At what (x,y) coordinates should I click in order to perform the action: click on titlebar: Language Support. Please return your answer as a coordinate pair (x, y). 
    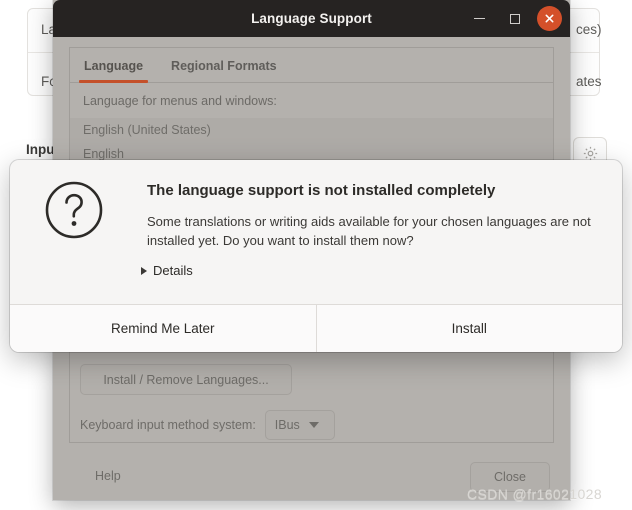
    Looking at the image, I should click on (311, 18).